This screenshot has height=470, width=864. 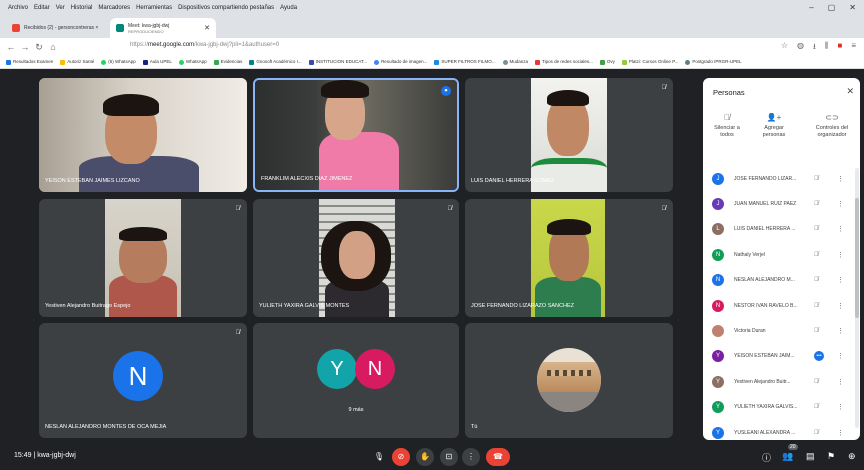 What do you see at coordinates (781, 356) in the screenshot?
I see `participant-list-item: Y YEISON ESTEBAN JAIM... ••• ⋮` at bounding box center [781, 356].